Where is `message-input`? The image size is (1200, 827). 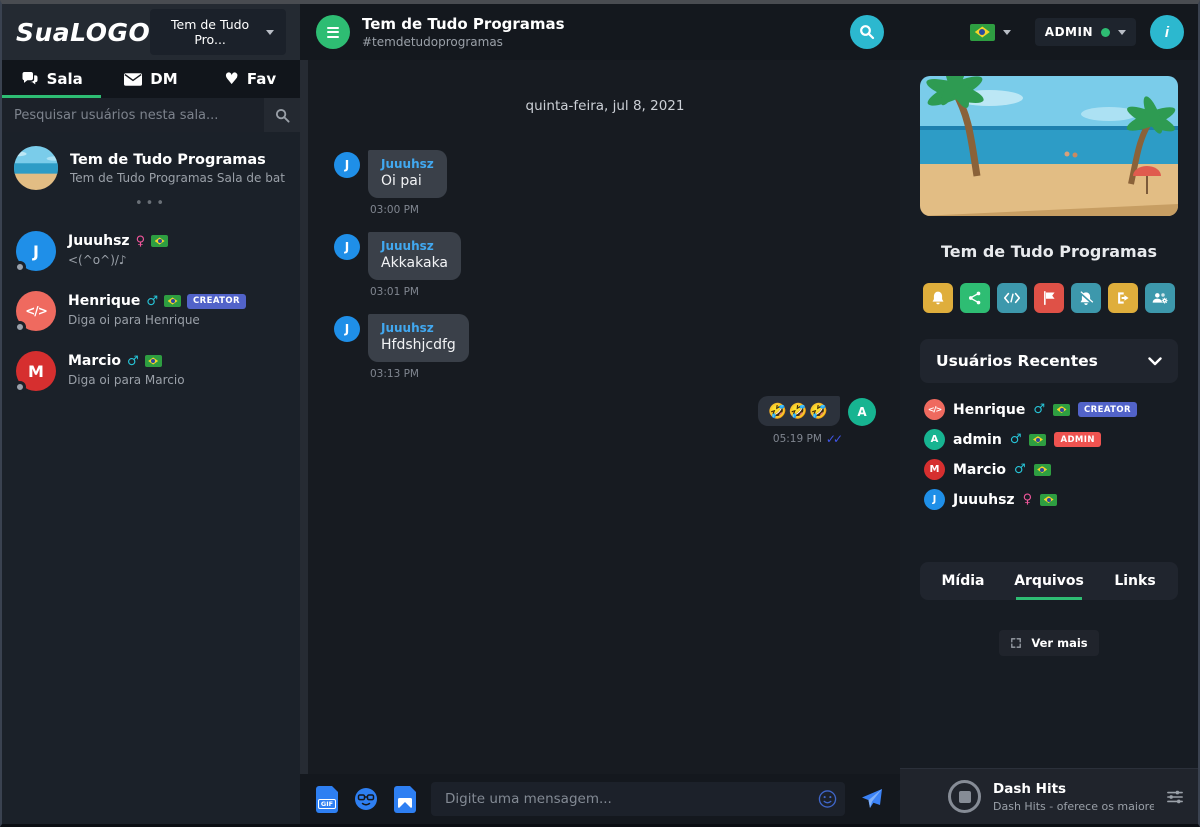
message-input is located at coordinates (638, 799).